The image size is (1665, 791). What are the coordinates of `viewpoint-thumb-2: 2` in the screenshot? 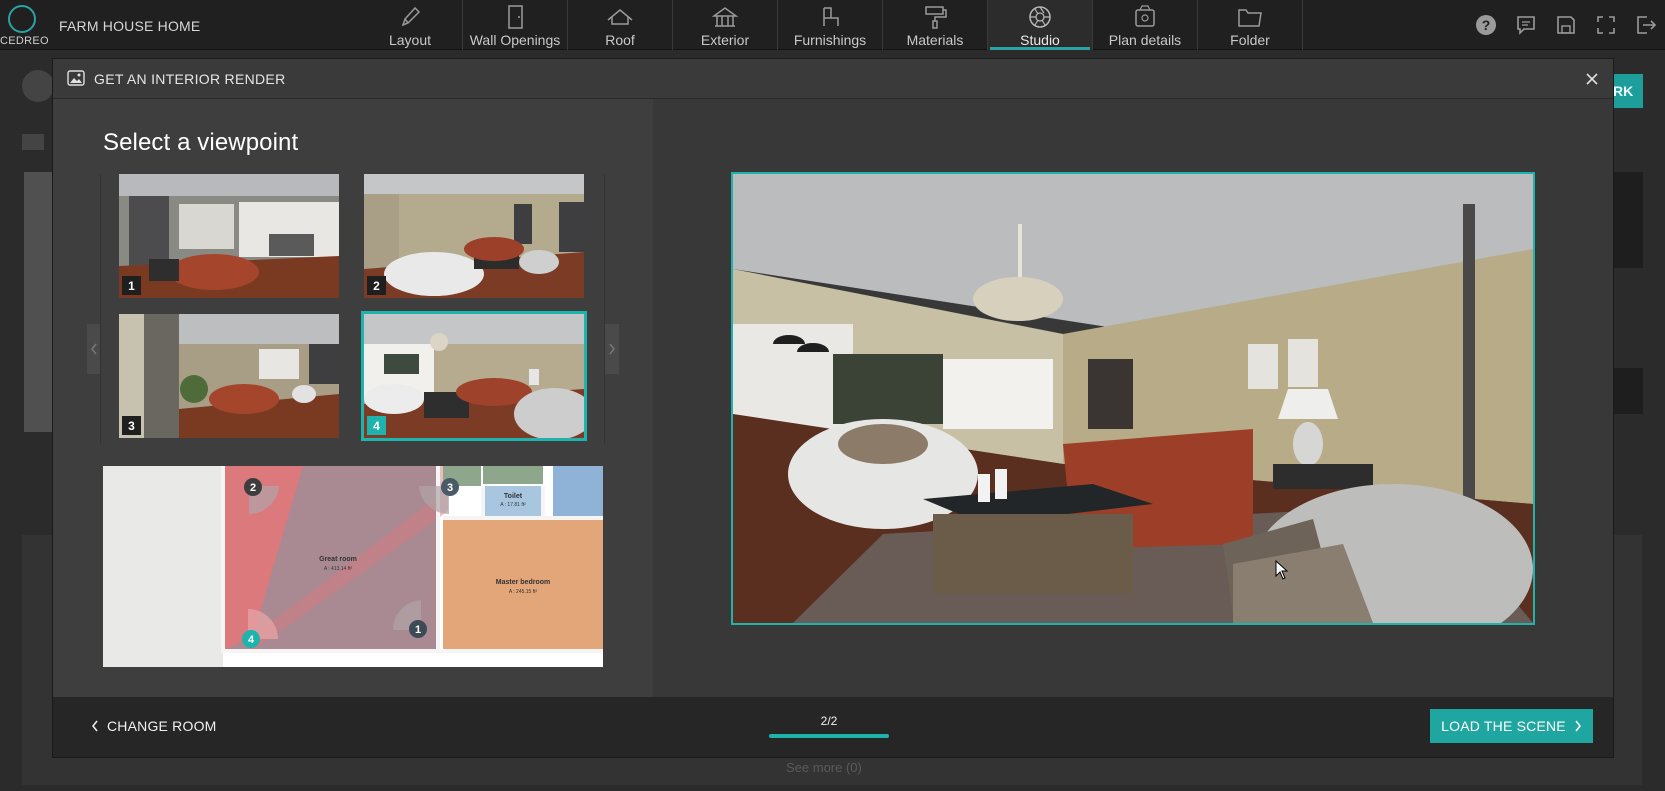 It's located at (474, 236).